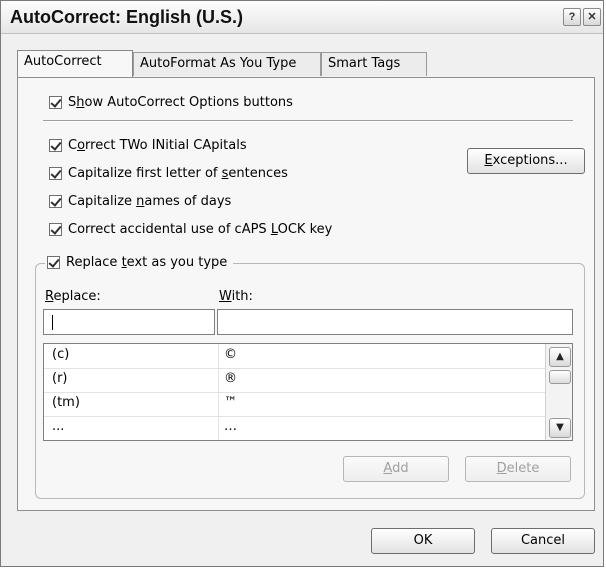 This screenshot has height=569, width=606. I want to click on title-bar: AutoCorrect: English (U.S.) ? ✕, so click(302, 17).